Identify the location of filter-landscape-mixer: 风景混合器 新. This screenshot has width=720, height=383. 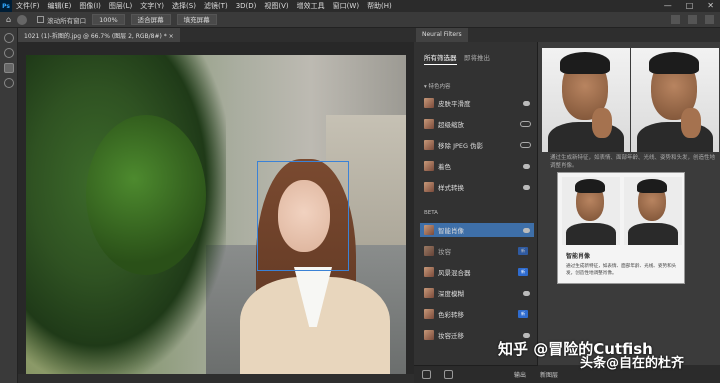
(477, 272).